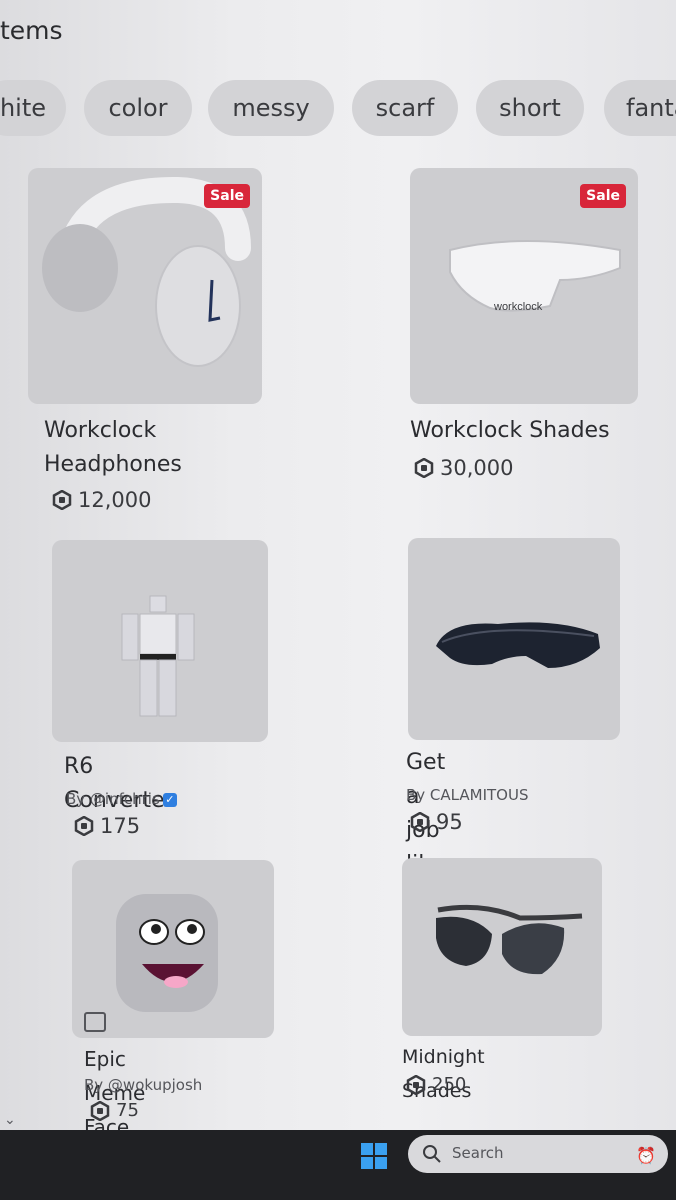 This screenshot has width=676, height=1200. I want to click on search-icon, so click(432, 1154).